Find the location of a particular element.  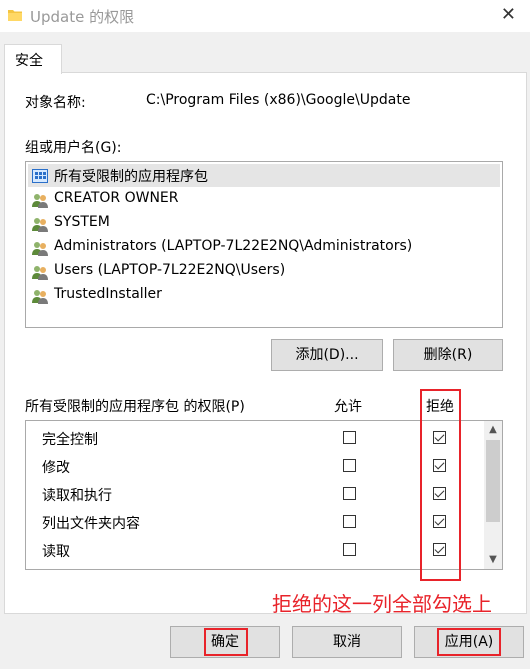

remove-button: 删除(R) is located at coordinates (448, 355).